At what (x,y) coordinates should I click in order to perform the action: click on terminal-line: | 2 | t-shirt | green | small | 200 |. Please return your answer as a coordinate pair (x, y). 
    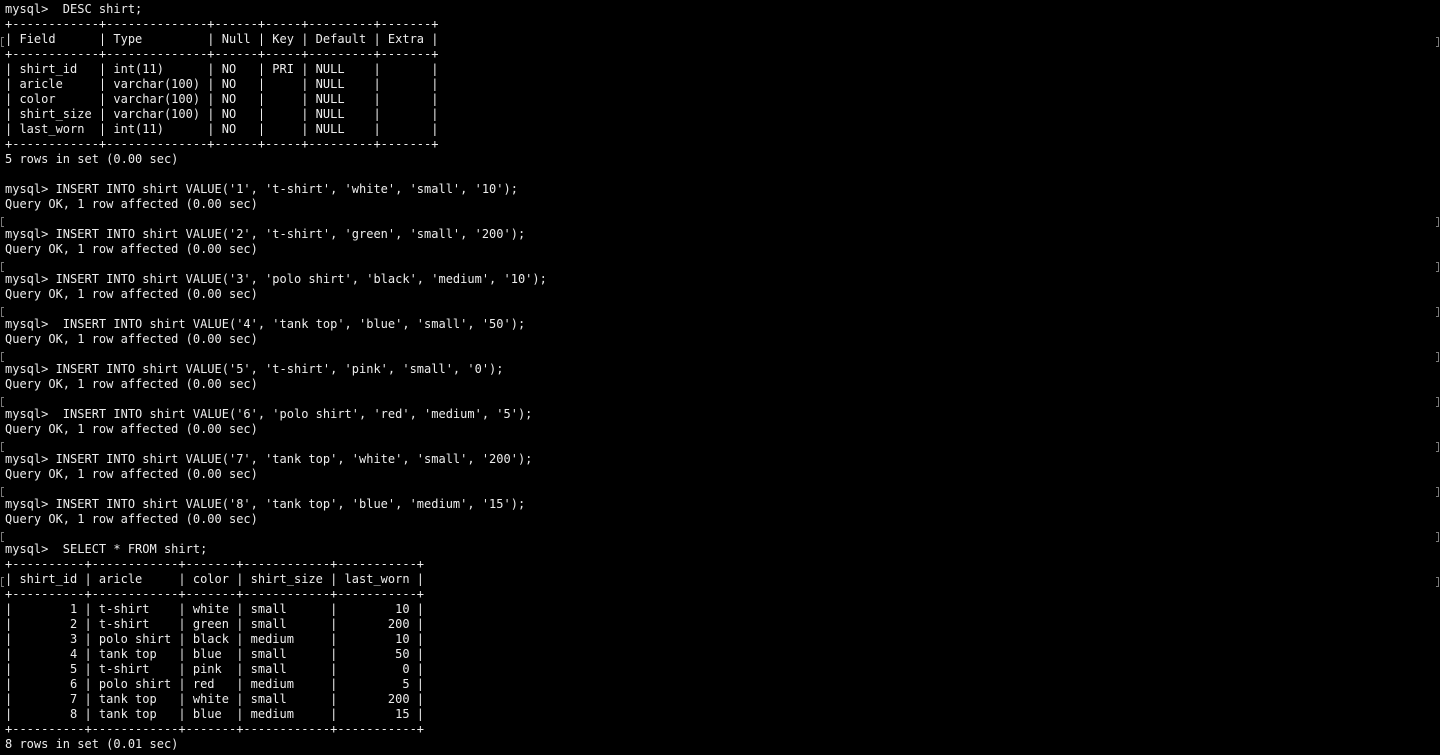
    Looking at the image, I should click on (215, 624).